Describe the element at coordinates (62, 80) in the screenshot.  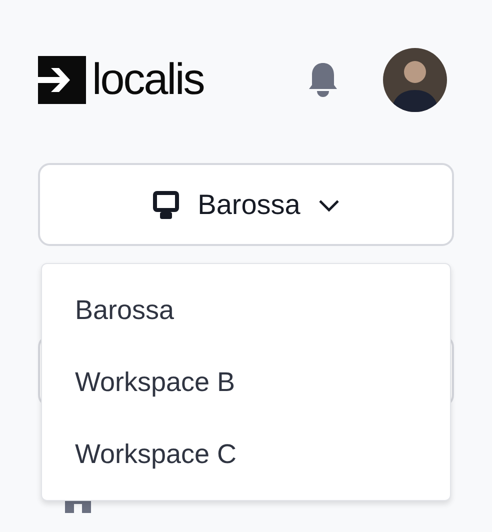
I see `logo-icon` at that location.